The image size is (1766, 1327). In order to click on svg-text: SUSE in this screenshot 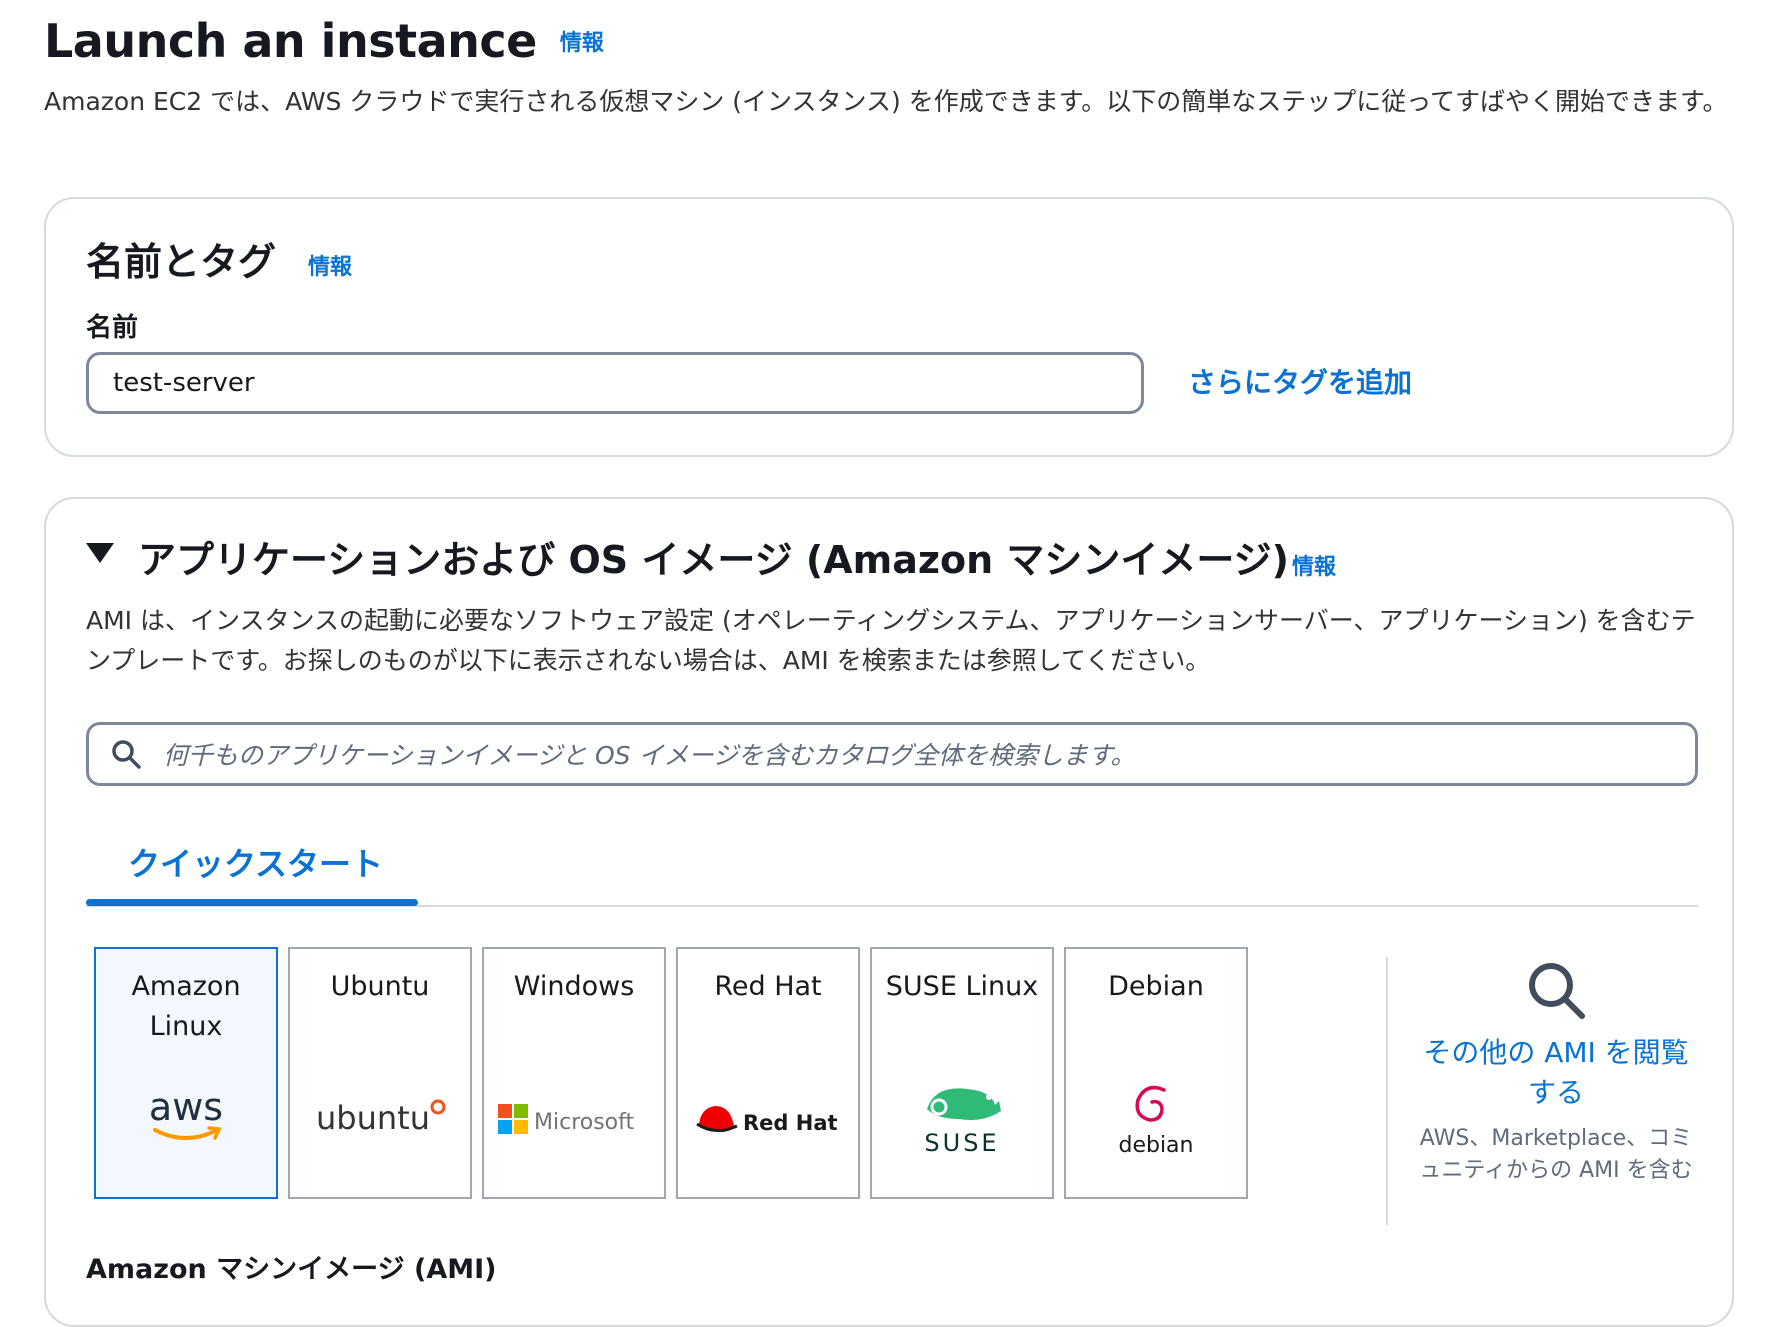, I will do `click(961, 1143)`.